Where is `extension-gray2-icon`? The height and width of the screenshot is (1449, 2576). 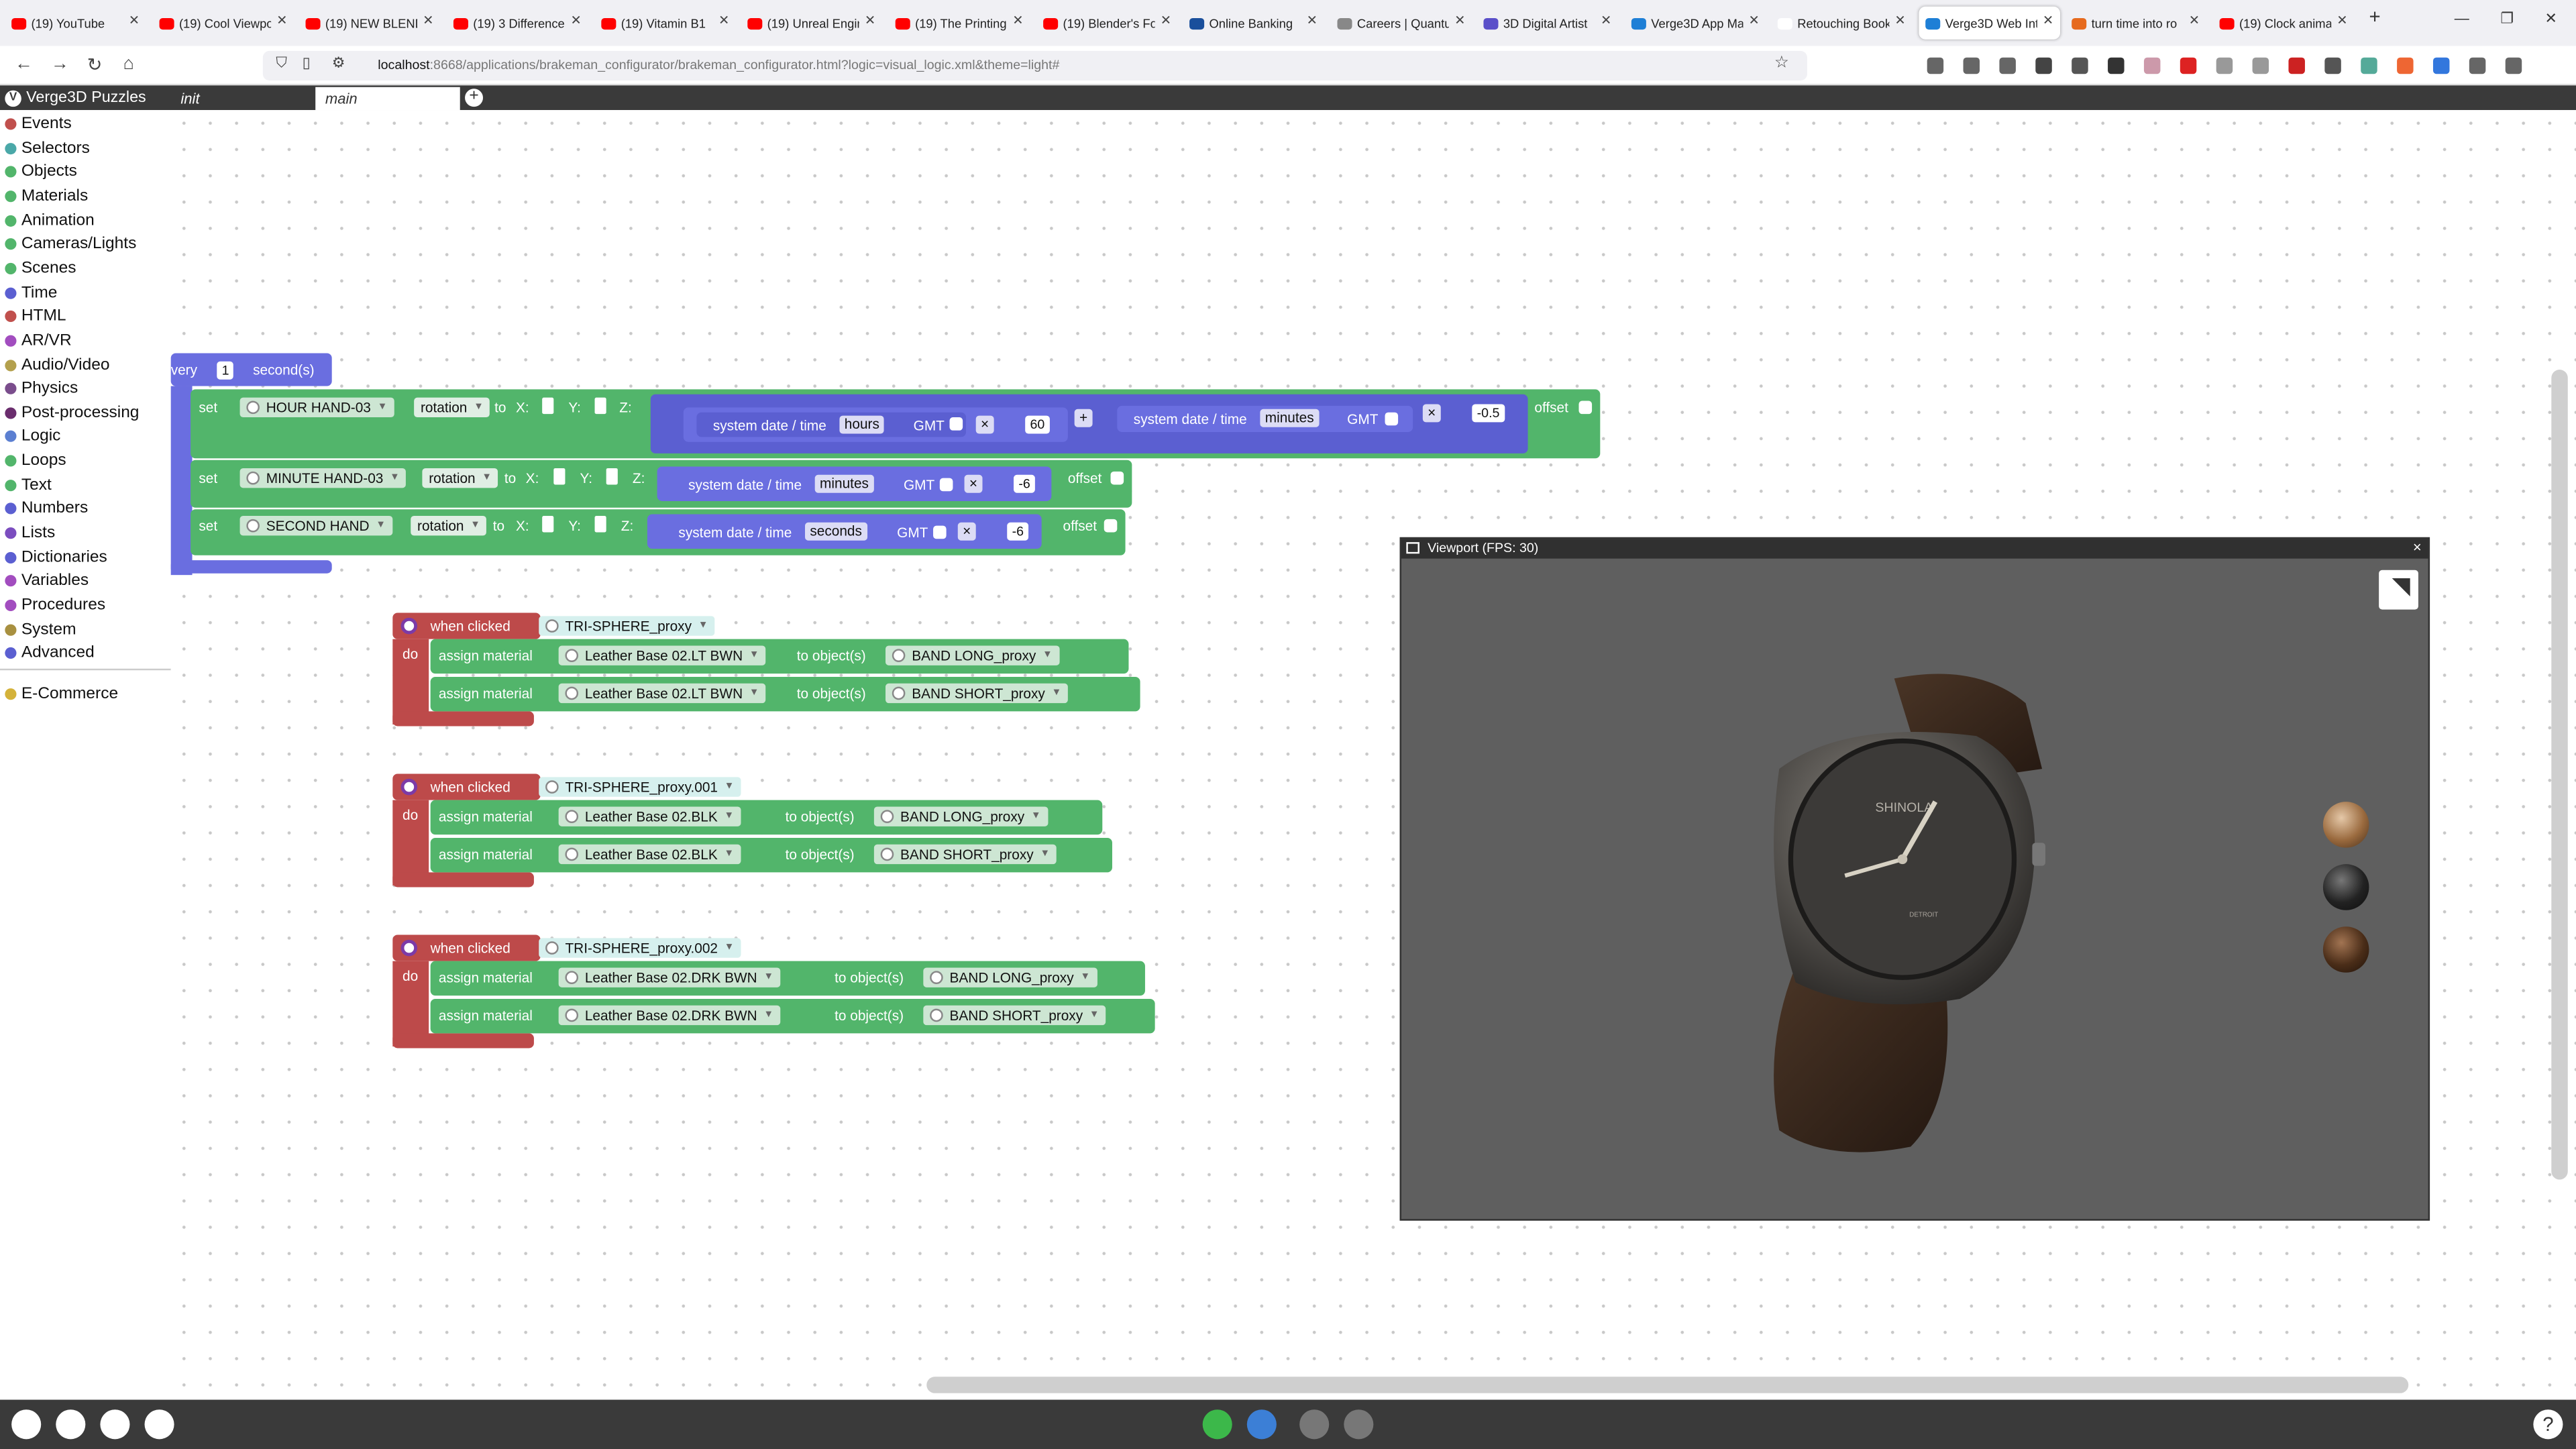 extension-gray2-icon is located at coordinates (2260, 65).